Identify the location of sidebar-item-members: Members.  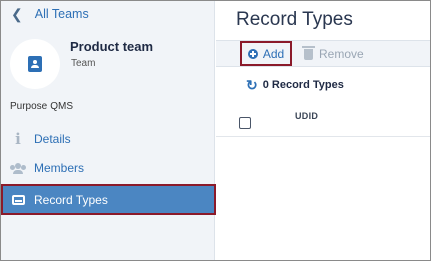
(108, 168).